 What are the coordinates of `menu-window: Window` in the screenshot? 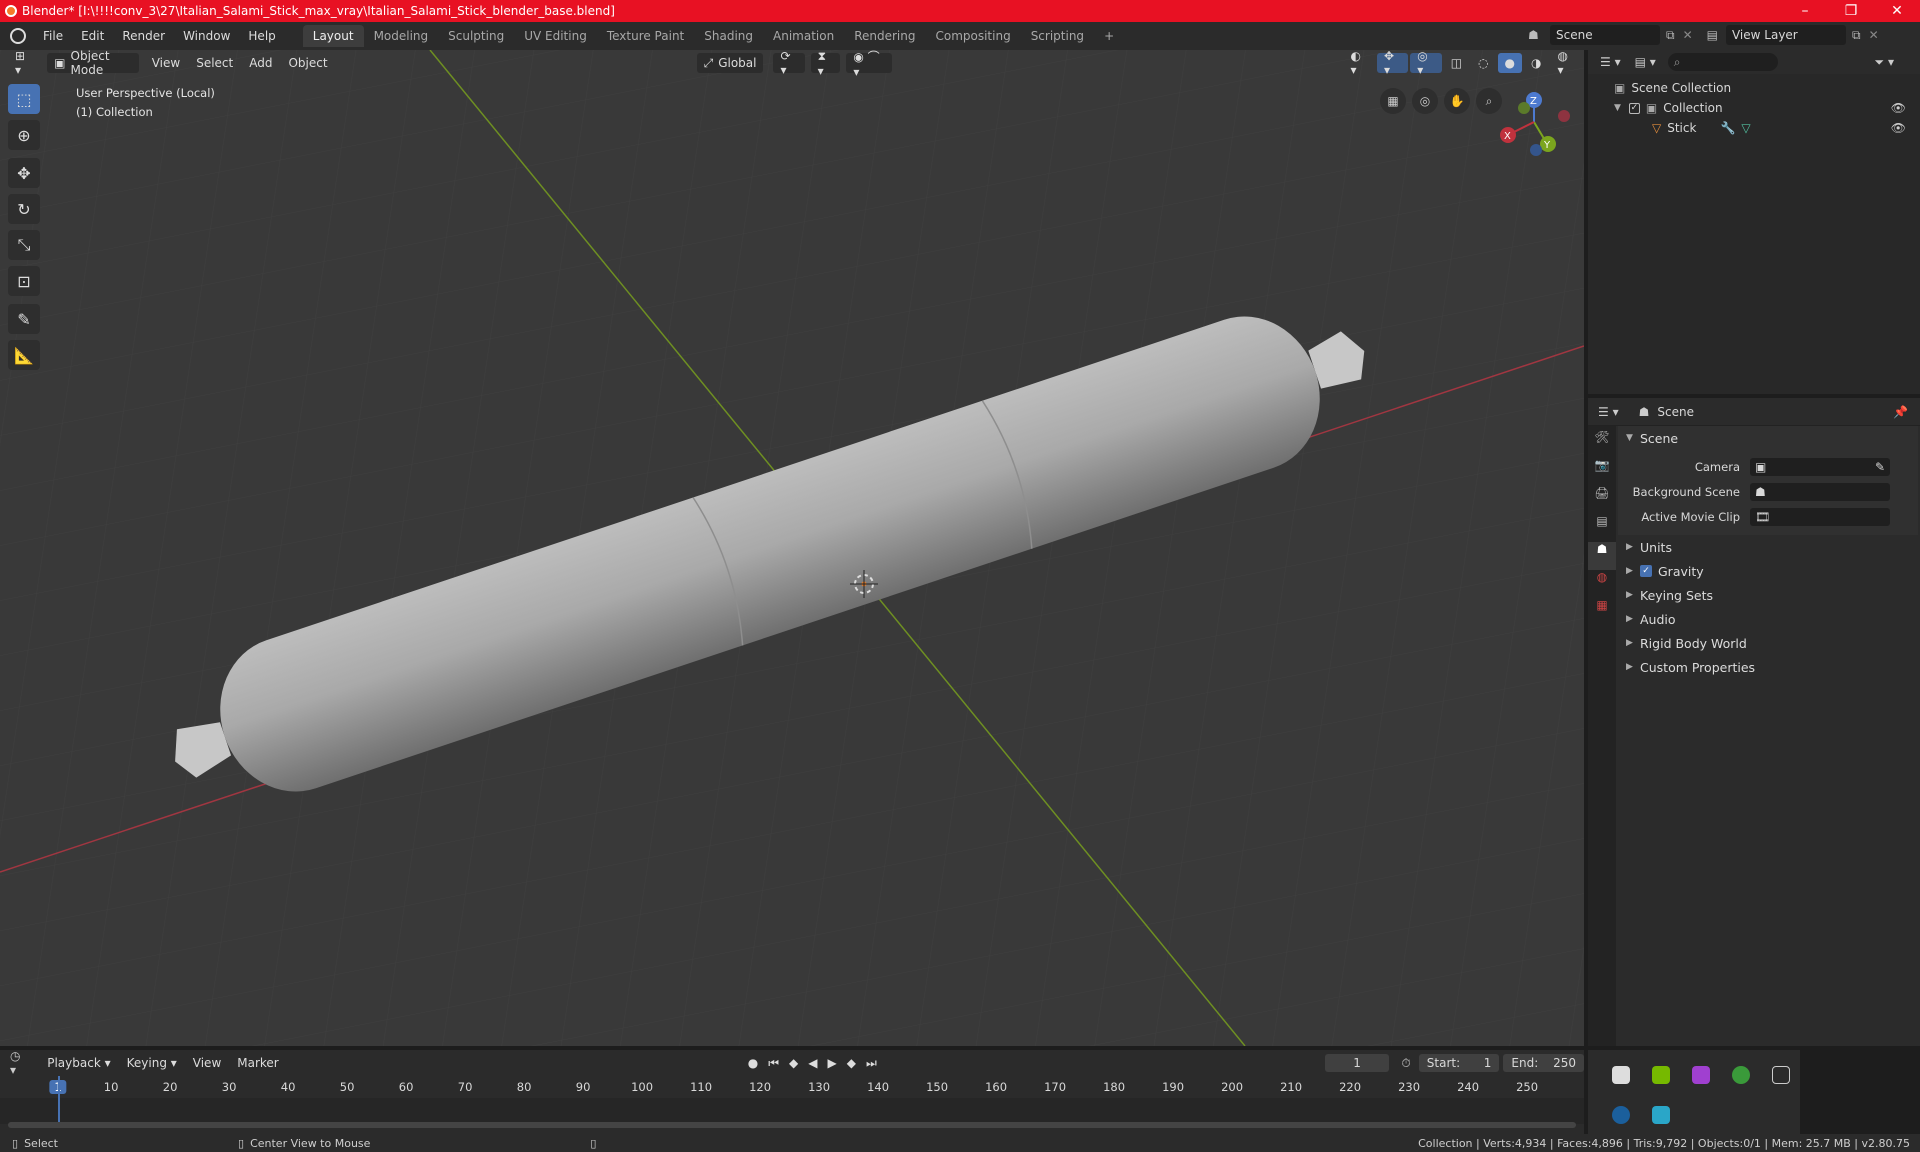 It's located at (206, 36).